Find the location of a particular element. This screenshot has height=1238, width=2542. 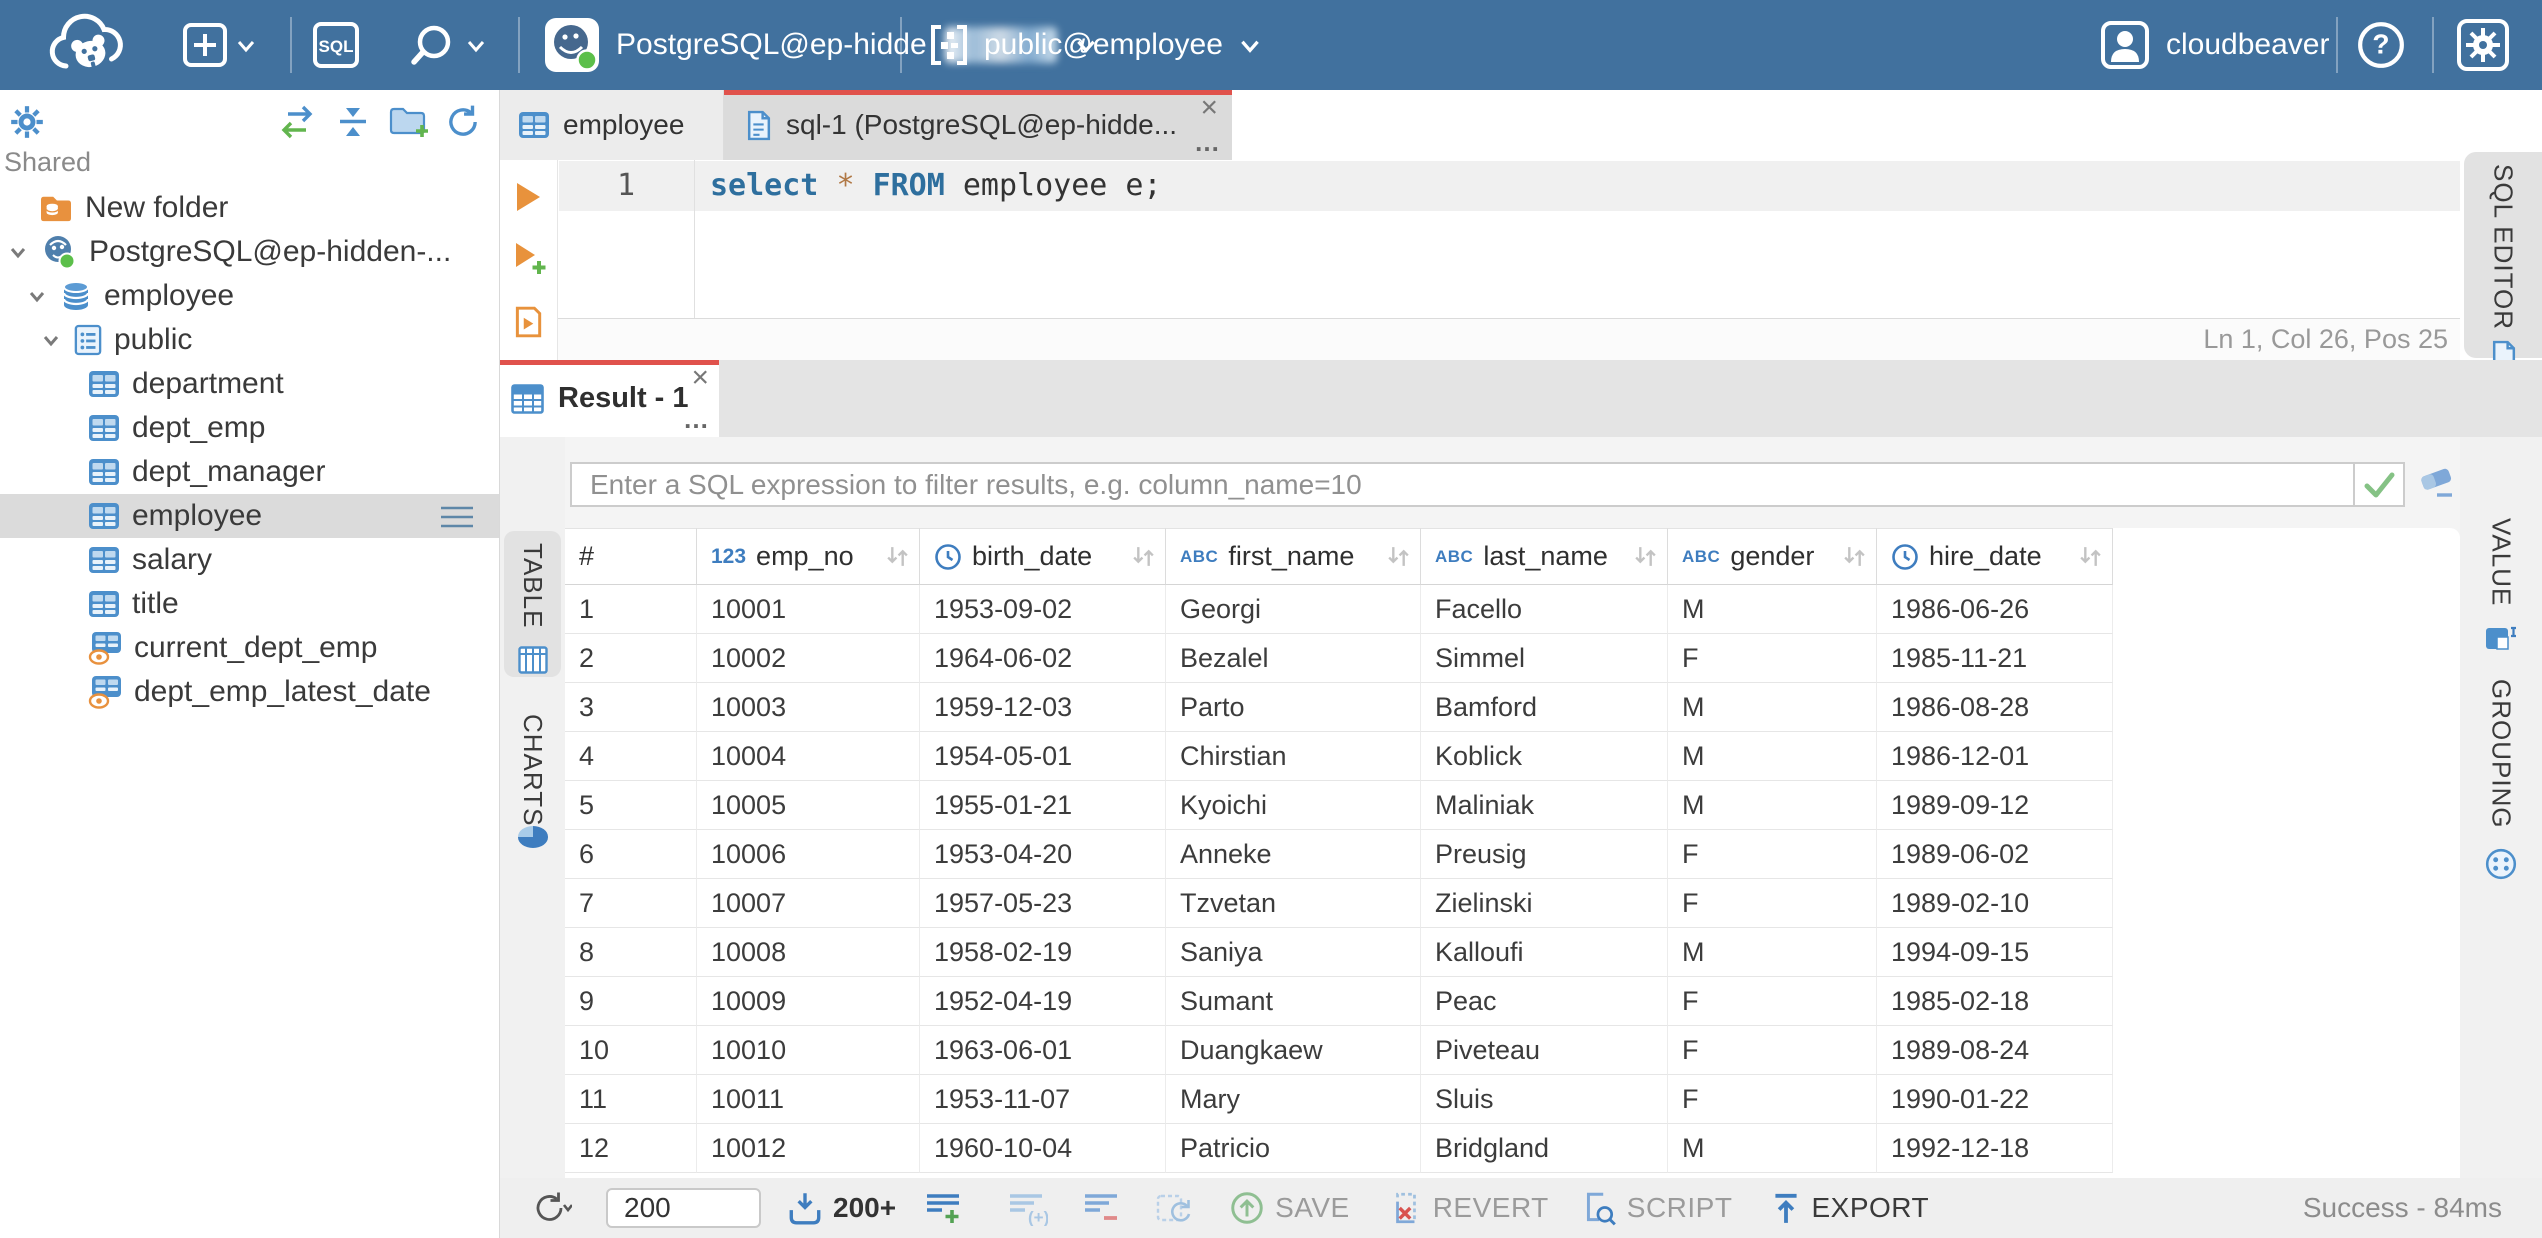

grid-cell: 1959-12-03 is located at coordinates (1043, 707).